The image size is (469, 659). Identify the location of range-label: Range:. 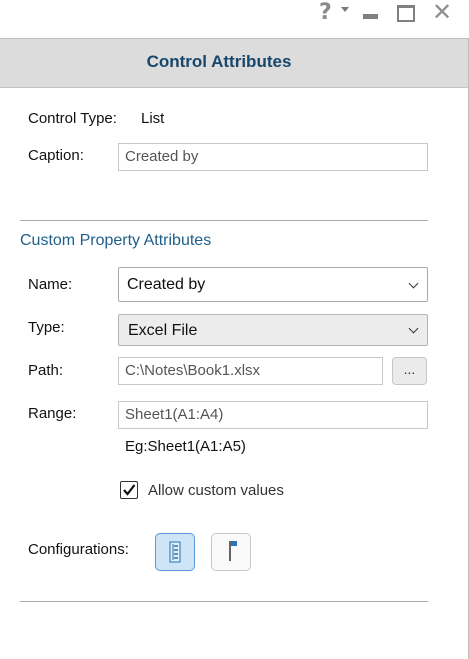
(52, 413).